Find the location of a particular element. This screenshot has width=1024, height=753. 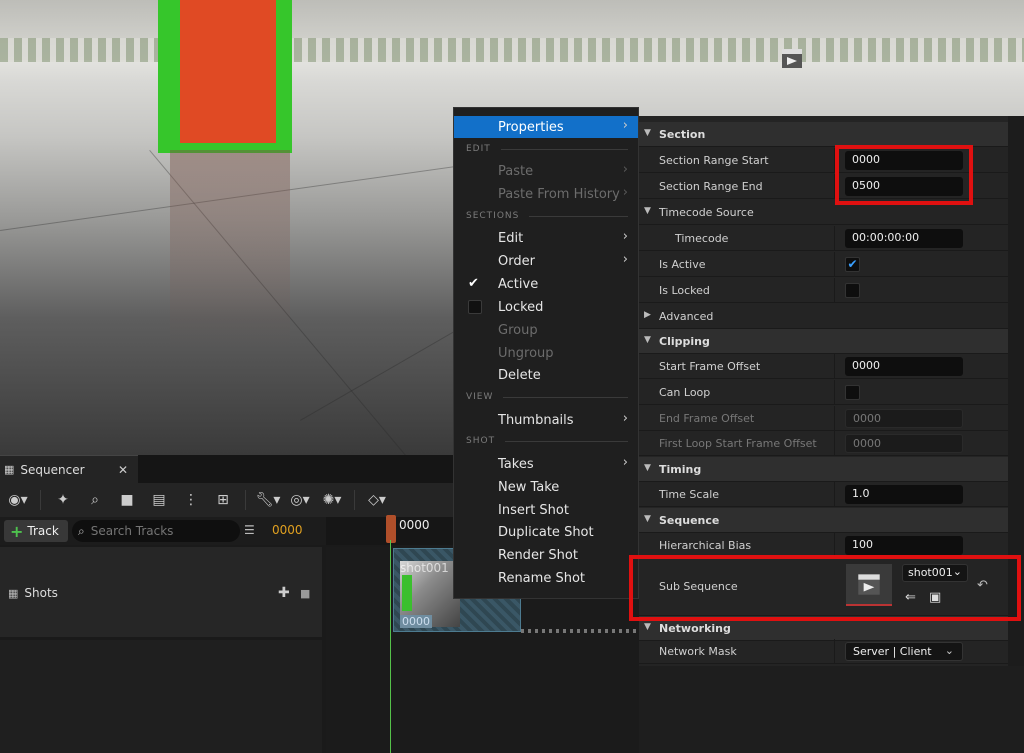

menu-section-label: SECTIONS is located at coordinates (493, 216).